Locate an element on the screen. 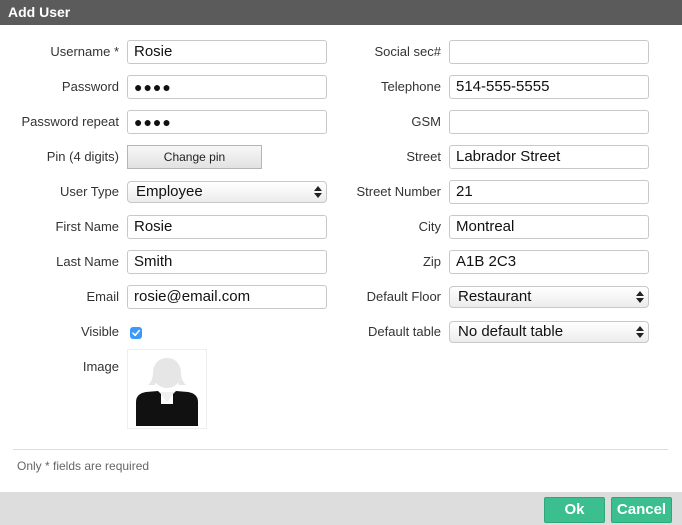 The image size is (682, 525). visible-label: Visible is located at coordinates (99, 331).